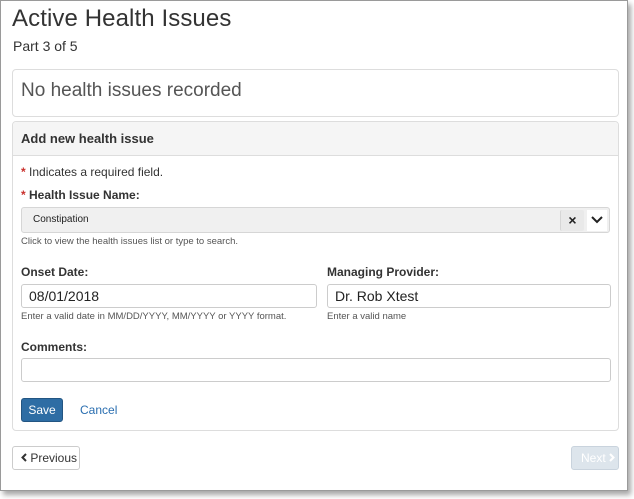  I want to click on required-note-text: Indicates a required field., so click(96, 172).